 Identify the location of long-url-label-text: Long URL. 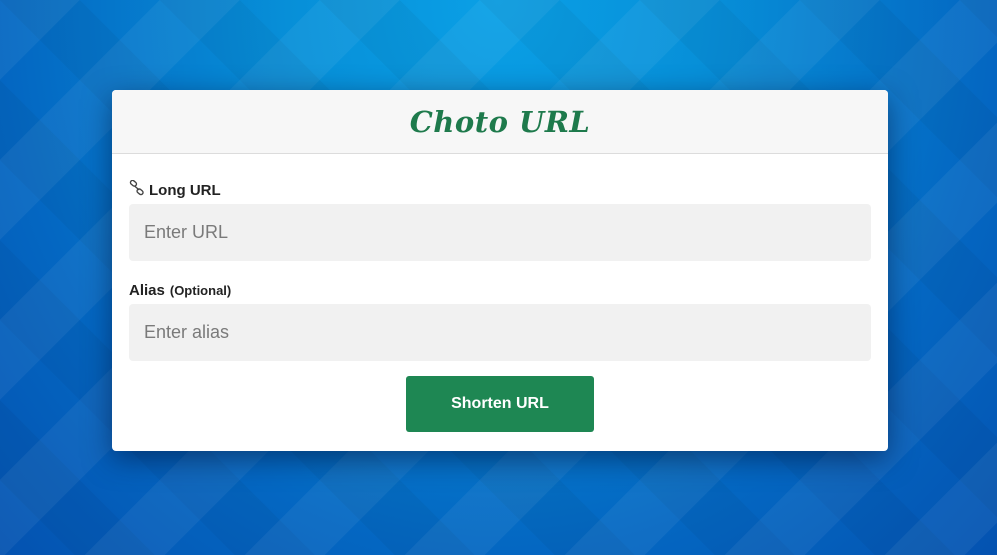
(185, 190).